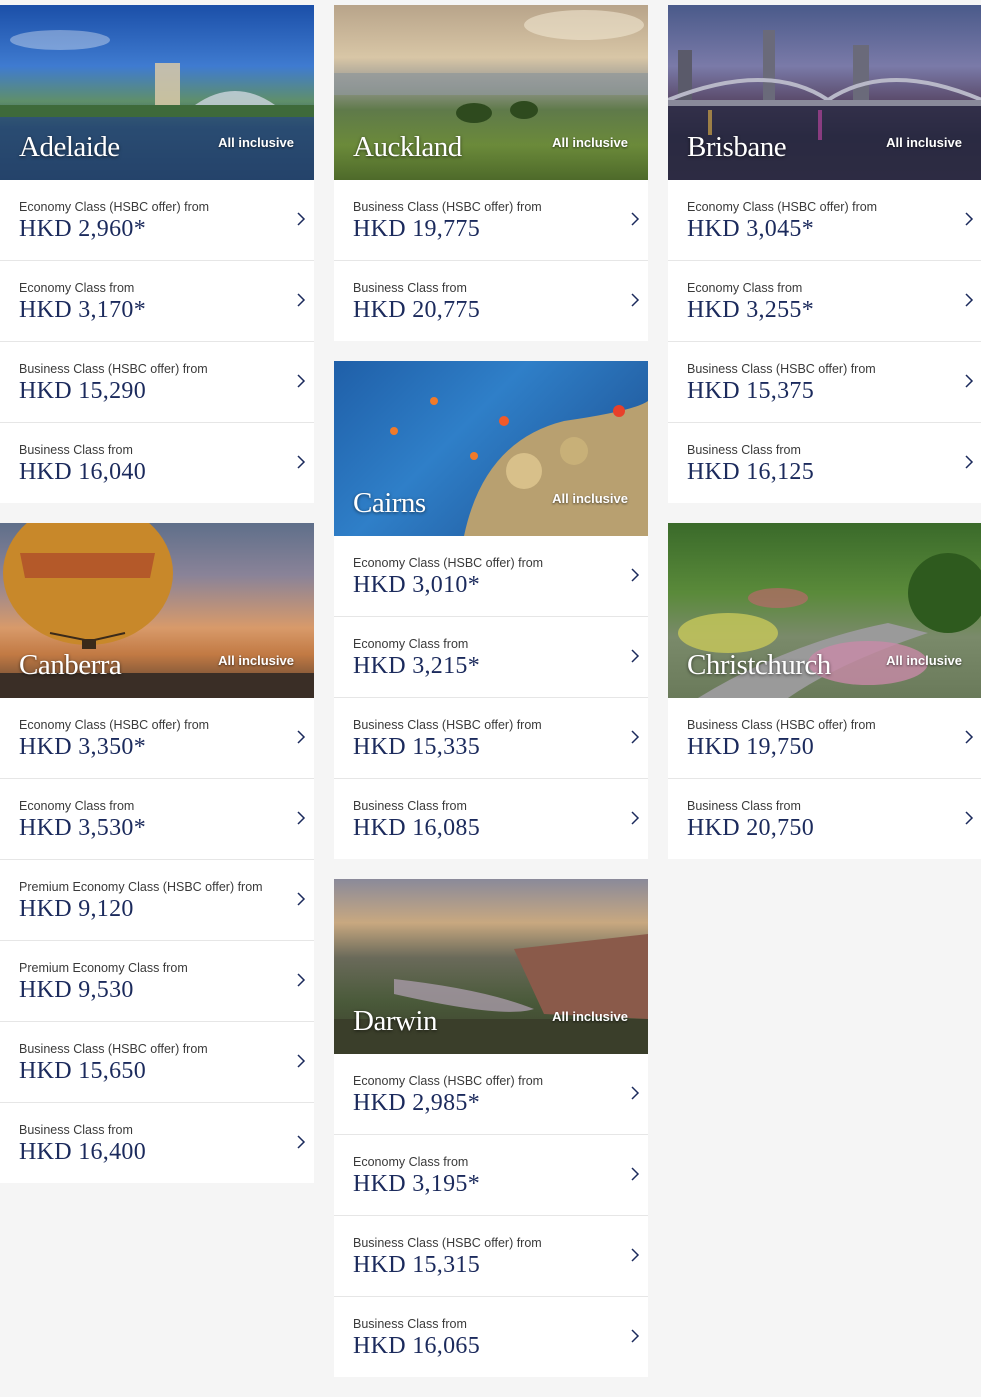 This screenshot has width=981, height=1397. What do you see at coordinates (491, 819) in the screenshot?
I see `fare-row: Business Class from HKD 16,085` at bounding box center [491, 819].